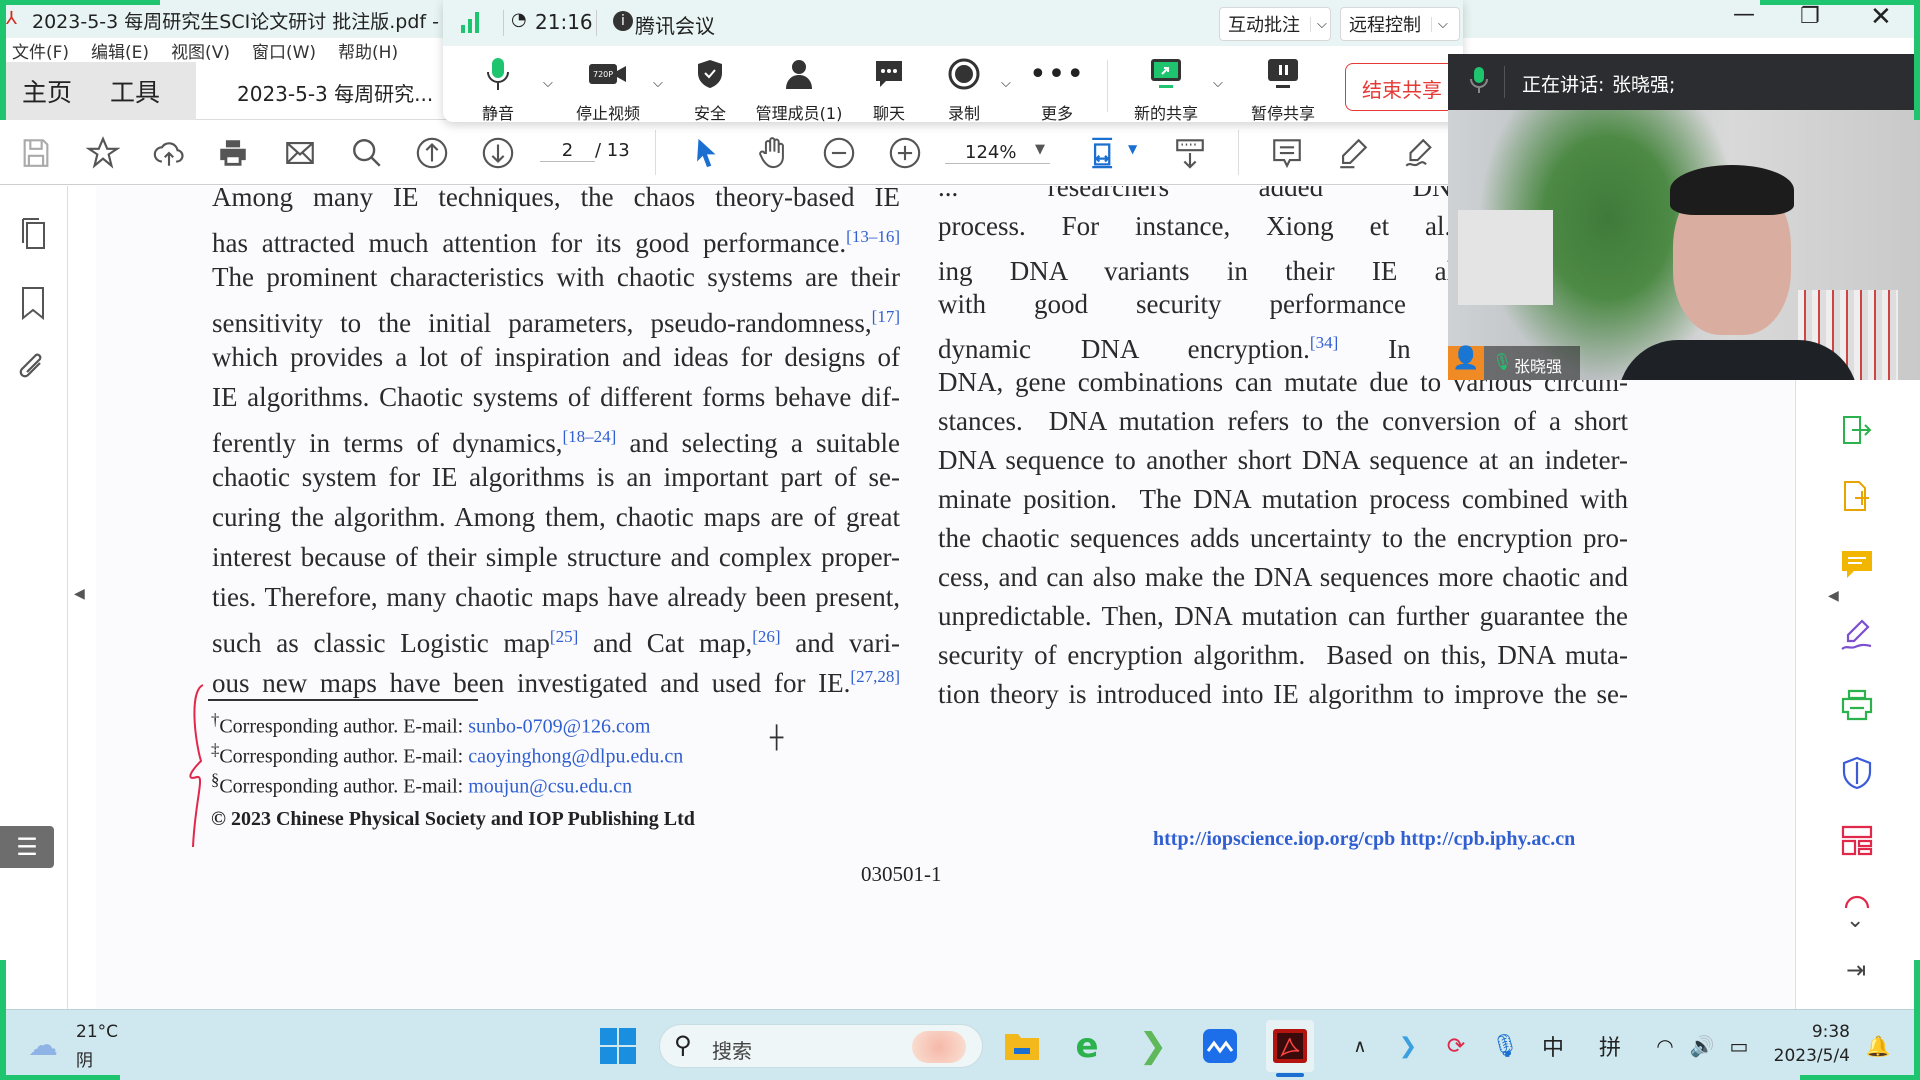  What do you see at coordinates (43, 1045) in the screenshot?
I see `cloud-weather-icon: ☁` at bounding box center [43, 1045].